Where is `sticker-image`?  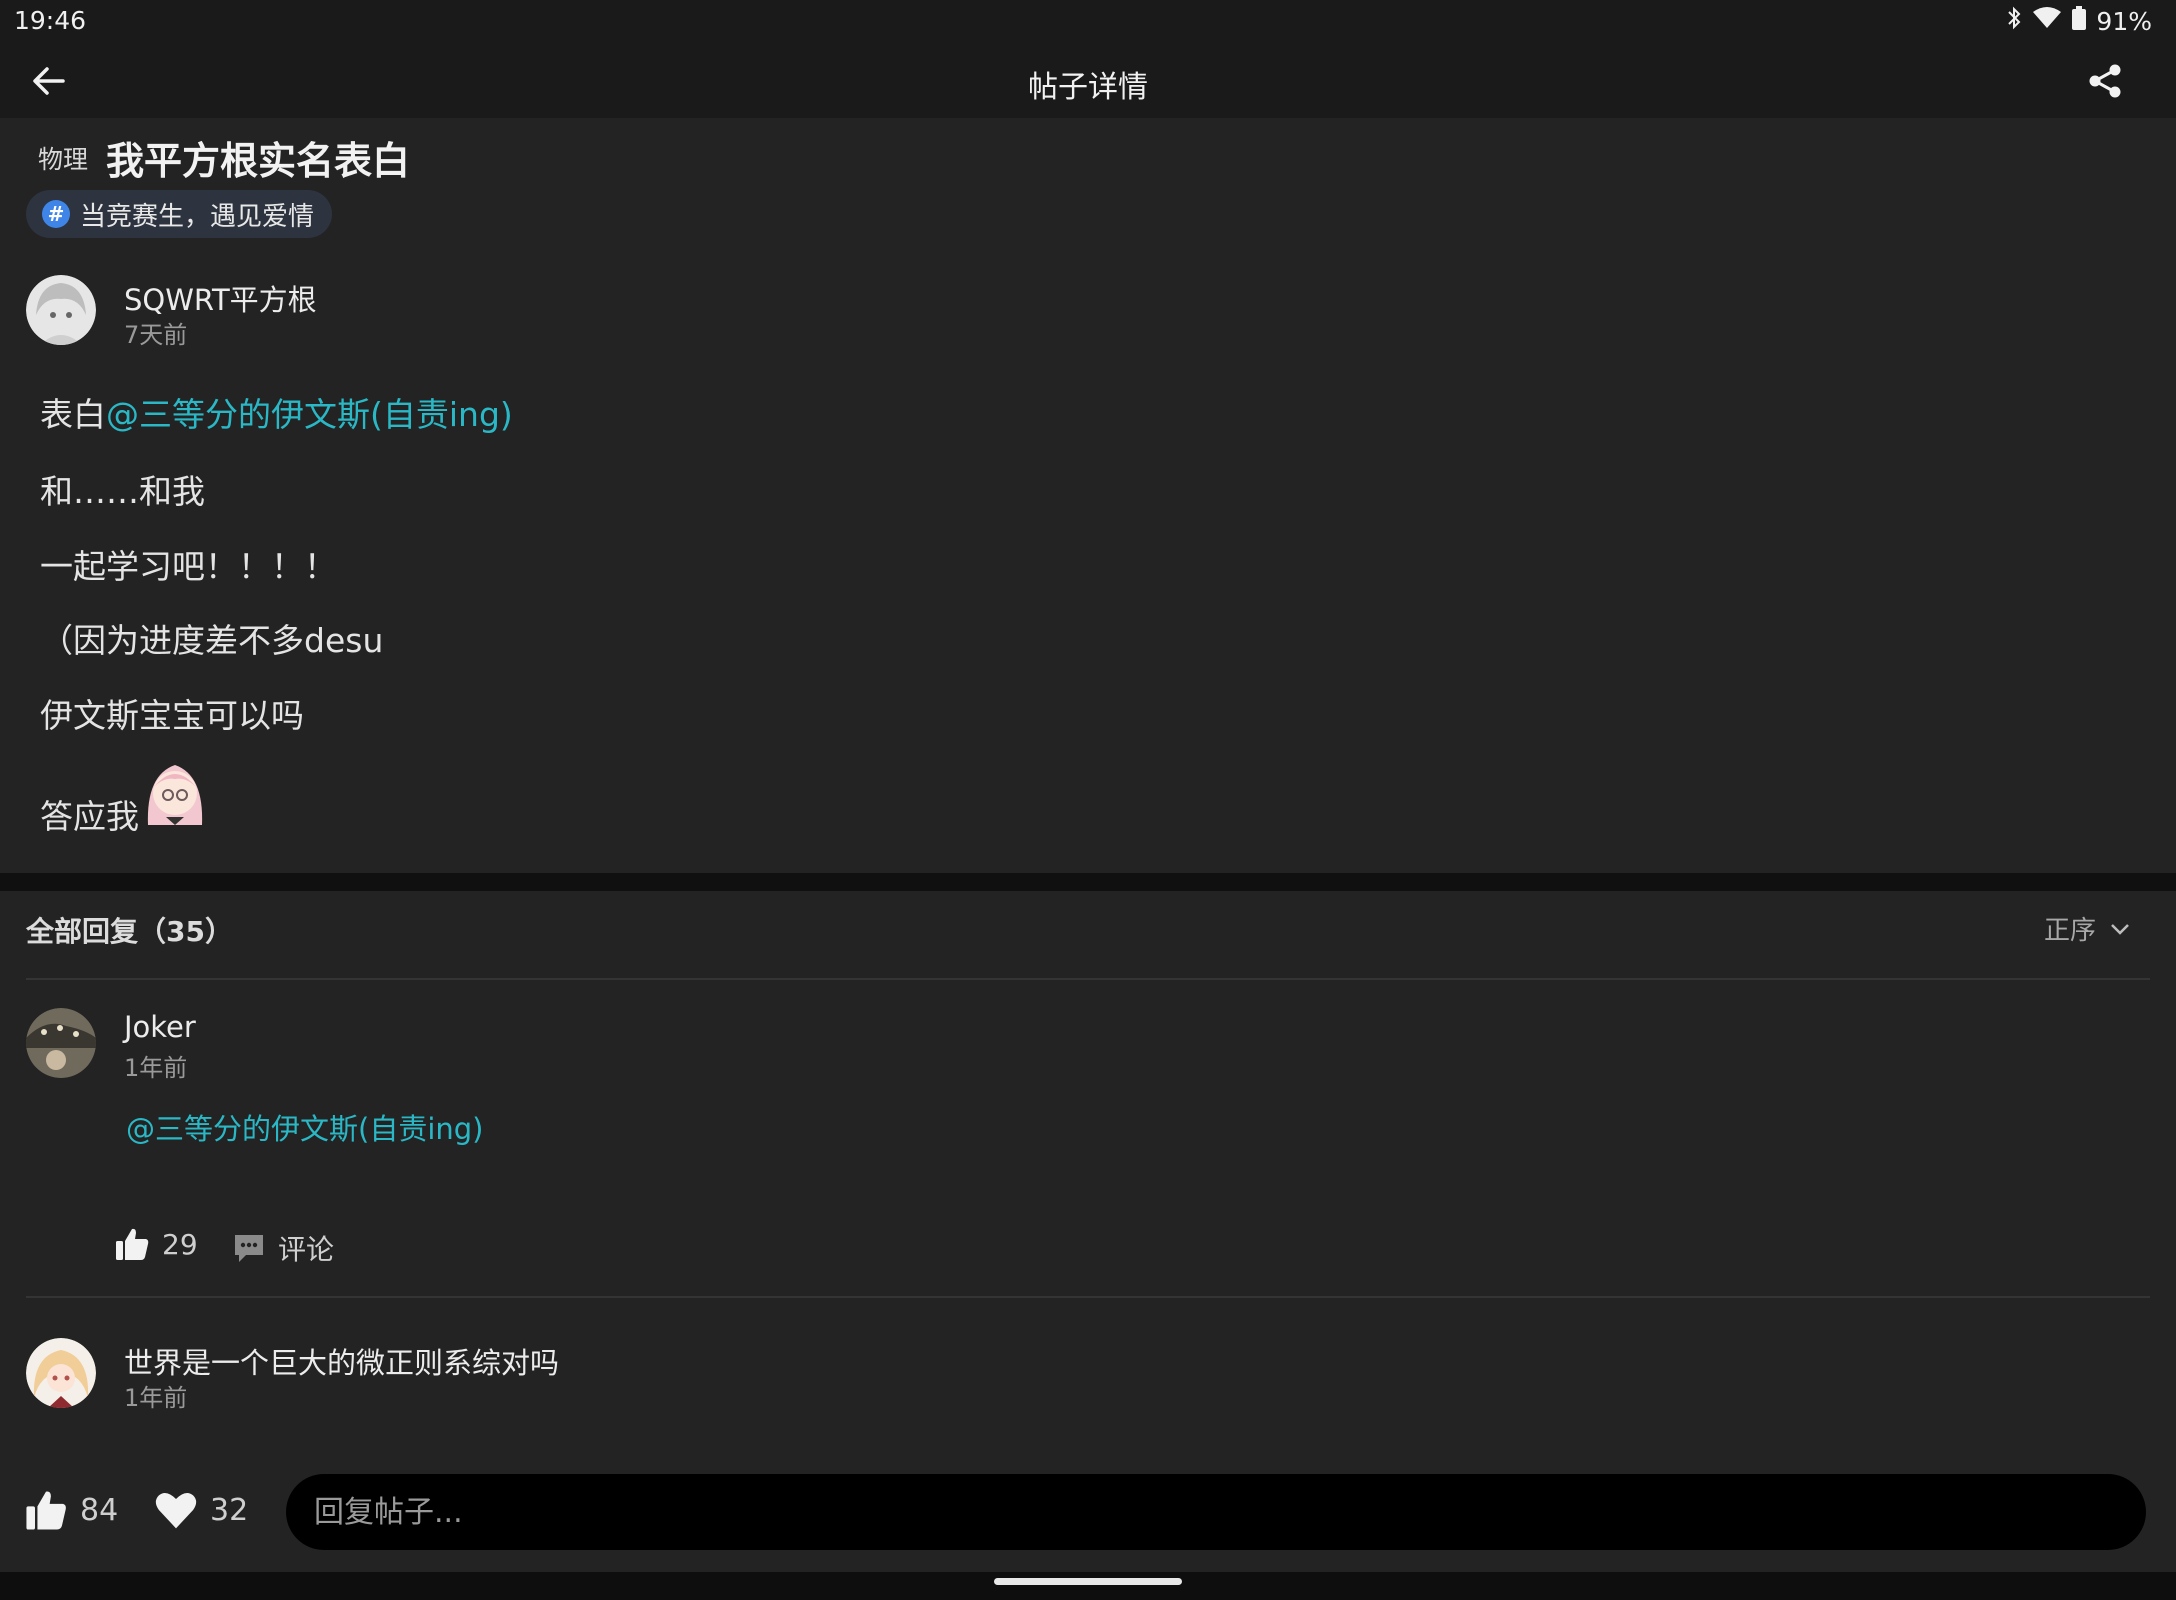
sticker-image is located at coordinates (175, 793).